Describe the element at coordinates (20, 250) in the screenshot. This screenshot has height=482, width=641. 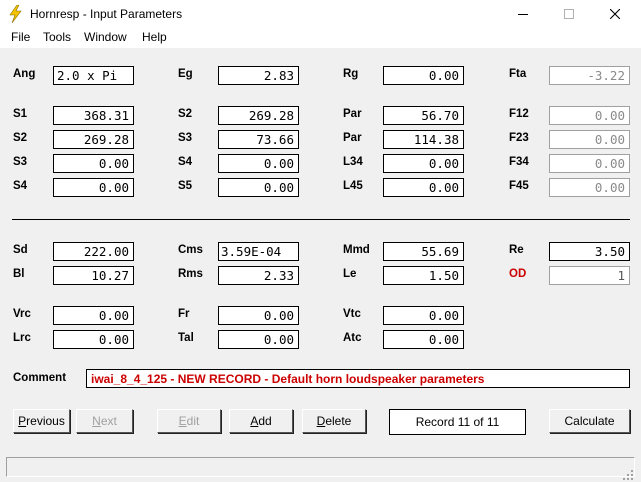
I see `label-sd: Sd` at that location.